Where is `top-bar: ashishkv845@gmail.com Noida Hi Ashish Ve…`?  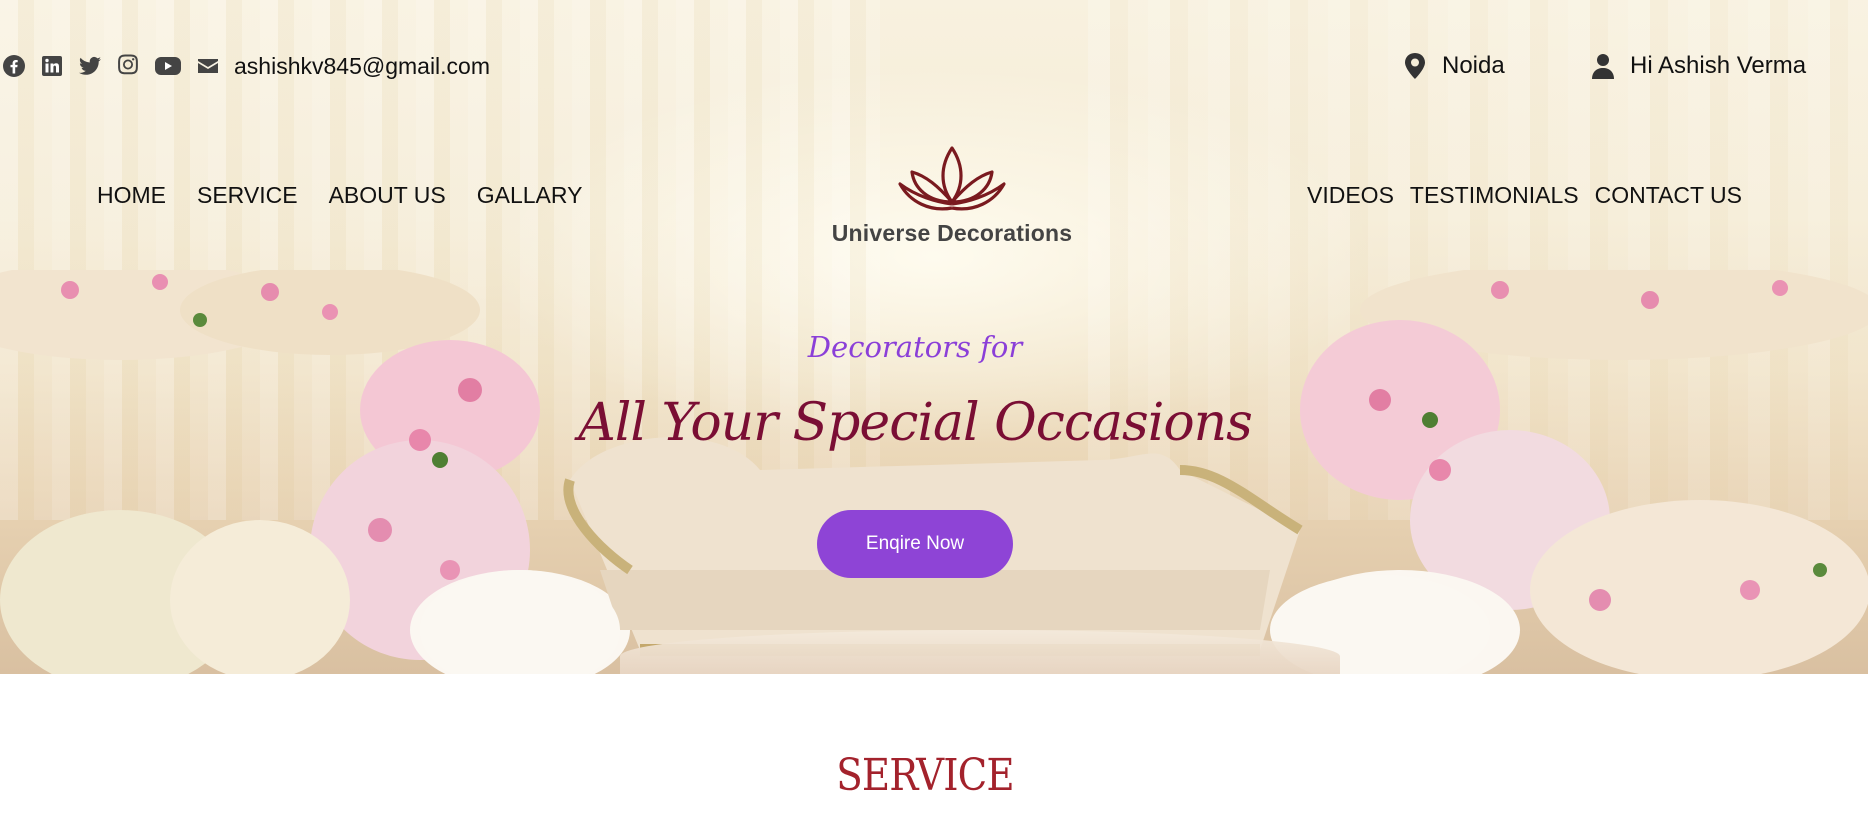
top-bar: ashishkv845@gmail.com Noida Hi Ashish Ve… is located at coordinates (934, 66).